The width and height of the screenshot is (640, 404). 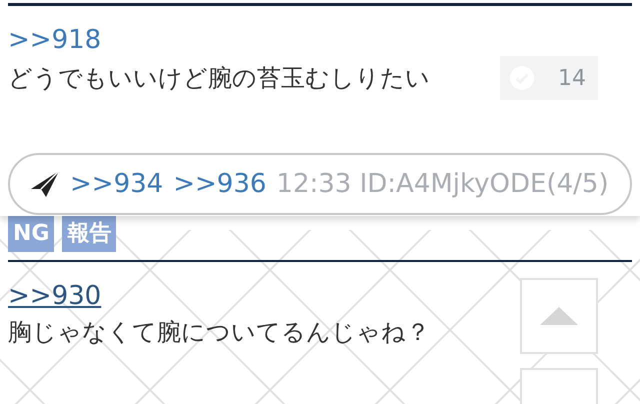 What do you see at coordinates (55, 296) in the screenshot?
I see `reply-anchor-link: >>930` at bounding box center [55, 296].